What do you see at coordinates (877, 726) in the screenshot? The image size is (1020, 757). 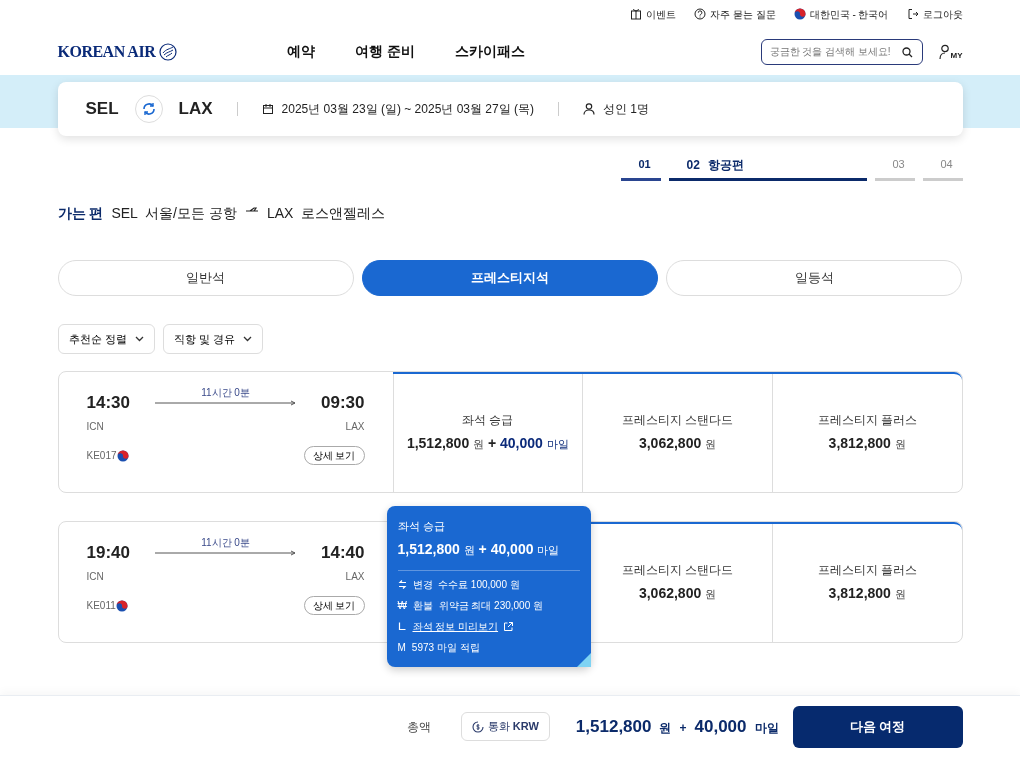 I see `next-button: 다음 여정` at bounding box center [877, 726].